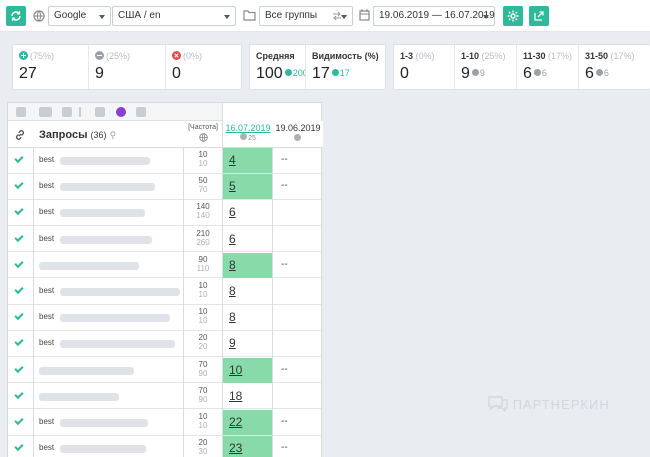 Image resolution: width=650 pixels, height=457 pixels. What do you see at coordinates (513, 16) in the screenshot?
I see `settings-button` at bounding box center [513, 16].